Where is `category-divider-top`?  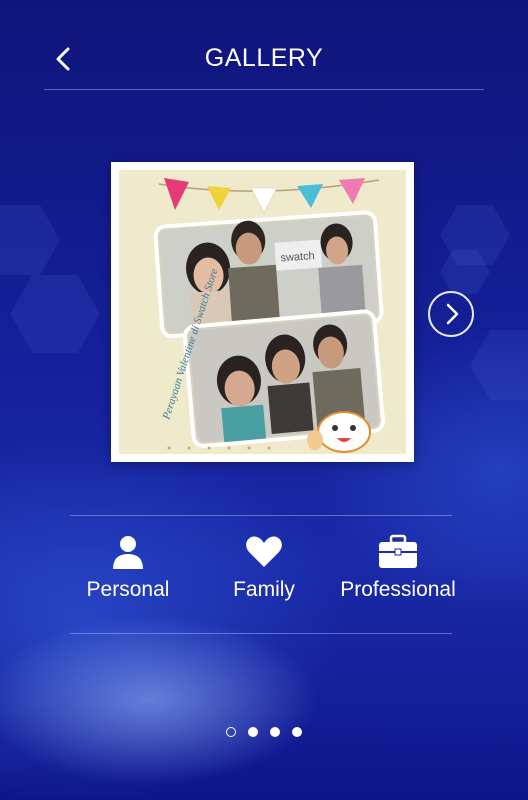 category-divider-top is located at coordinates (261, 515).